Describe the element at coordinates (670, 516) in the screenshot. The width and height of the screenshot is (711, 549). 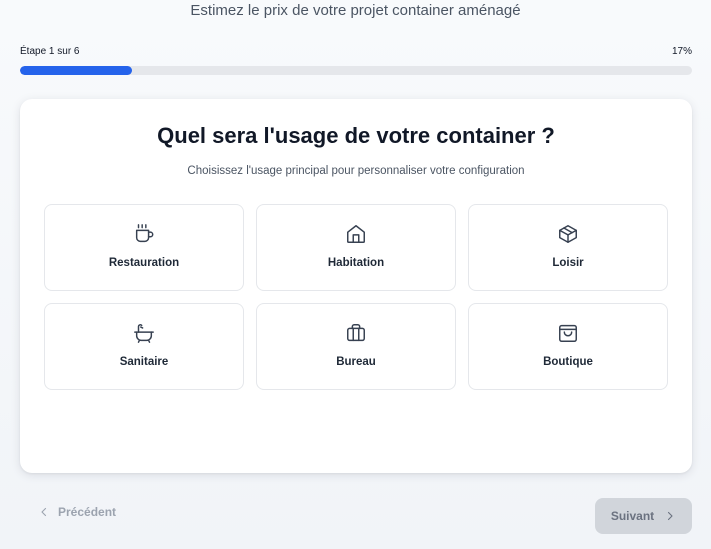
I see `chevron-right-icon` at that location.